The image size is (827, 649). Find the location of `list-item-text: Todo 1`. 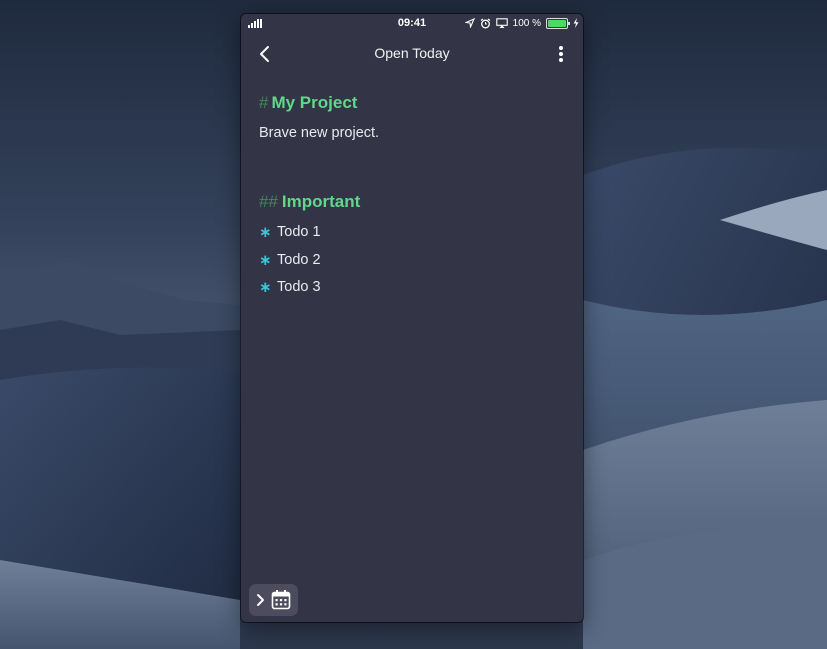

list-item-text: Todo 1 is located at coordinates (299, 232).